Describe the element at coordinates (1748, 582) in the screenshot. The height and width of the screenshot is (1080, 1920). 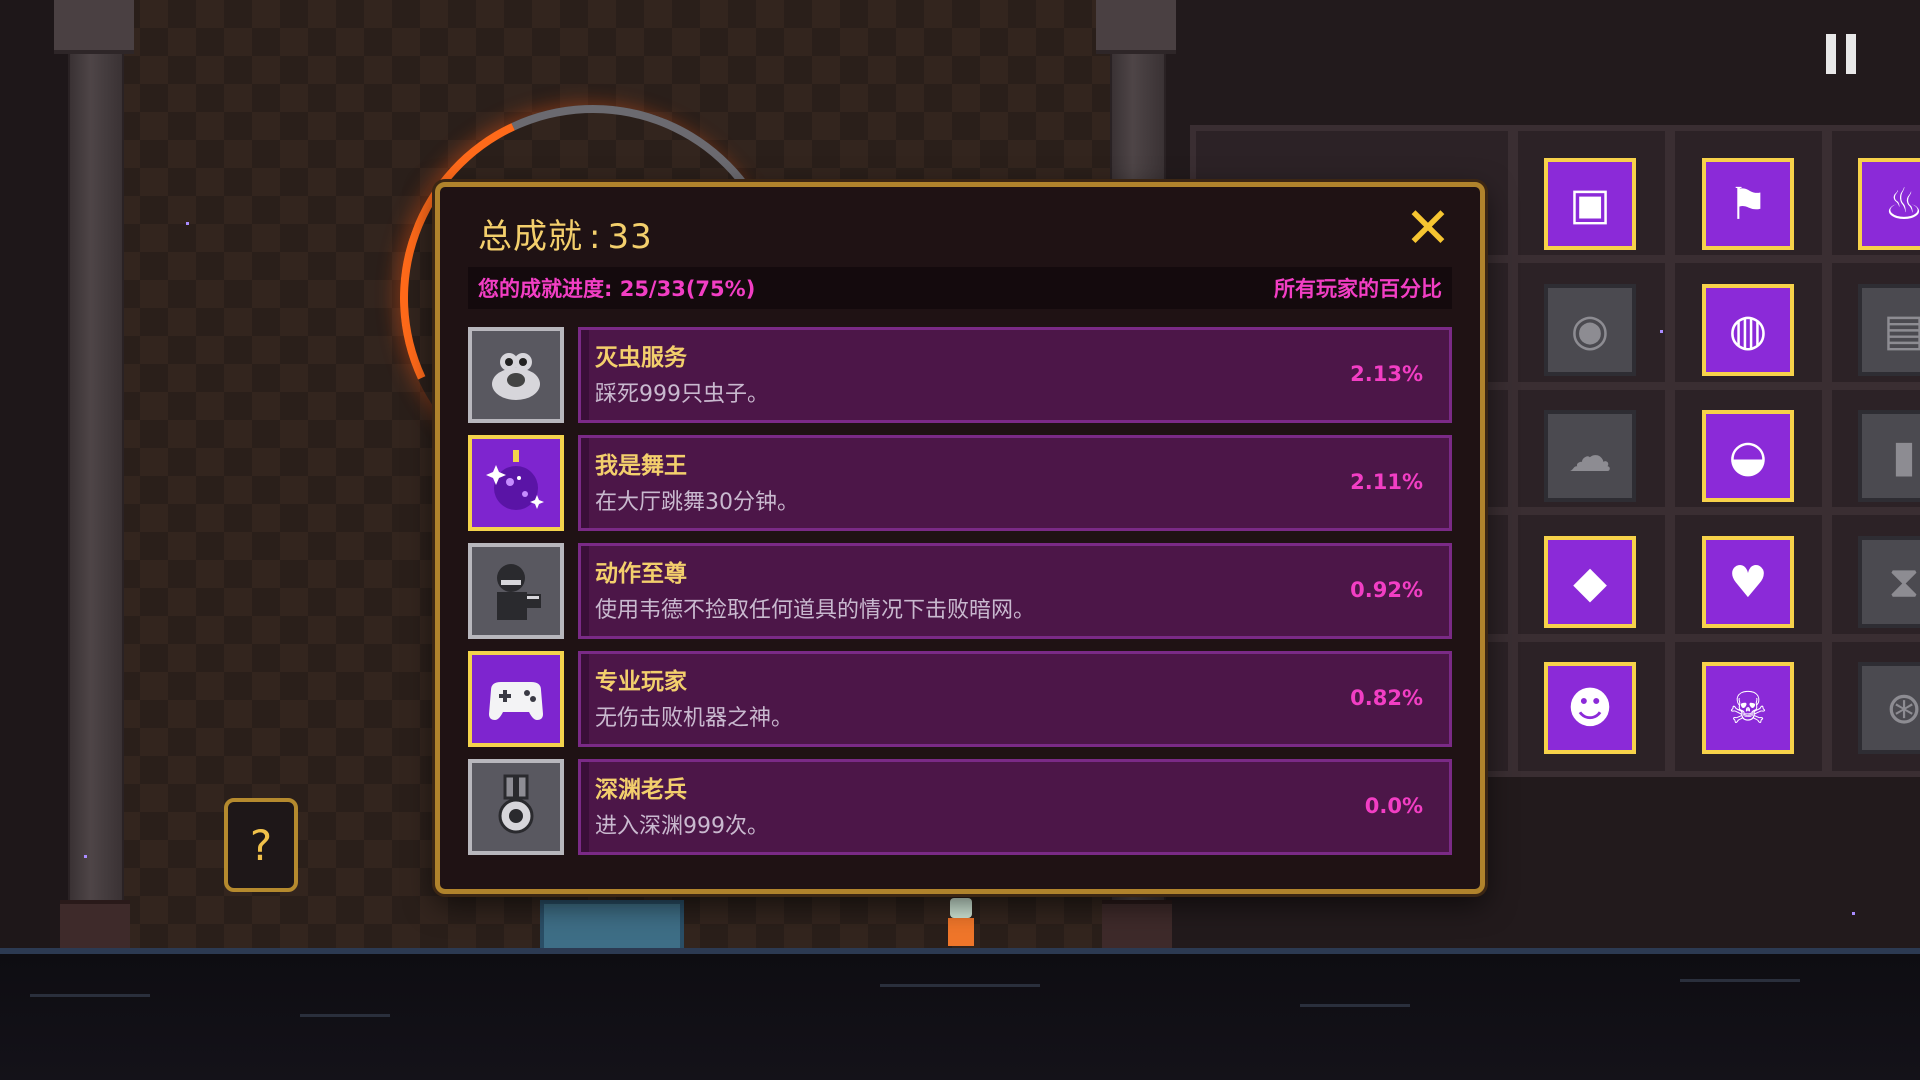
I see `heart-icon: ♥` at that location.